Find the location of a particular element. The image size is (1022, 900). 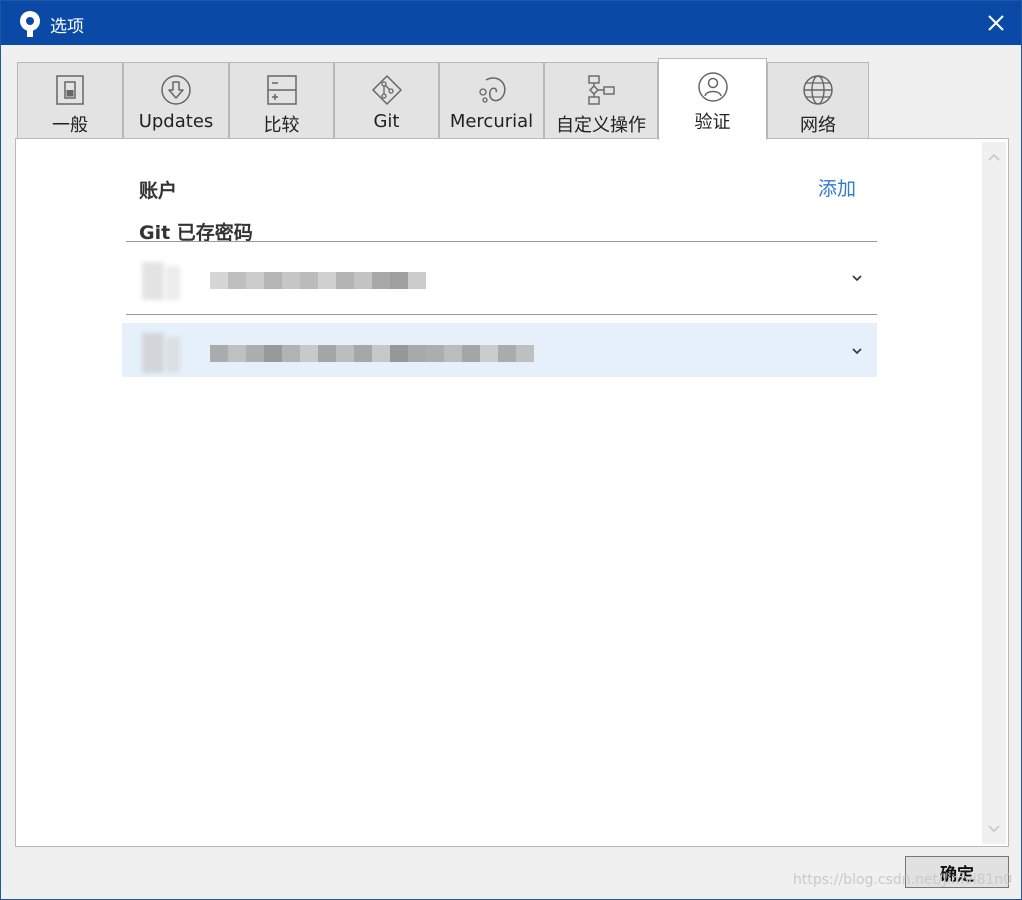

close-icon is located at coordinates (996, 23).